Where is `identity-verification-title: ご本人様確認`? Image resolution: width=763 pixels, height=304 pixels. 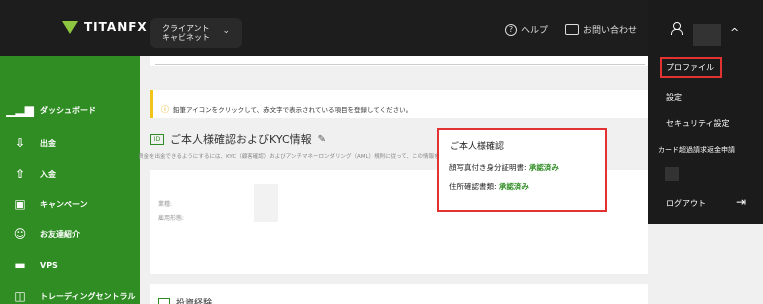 identity-verification-title: ご本人様確認 is located at coordinates (477, 147).